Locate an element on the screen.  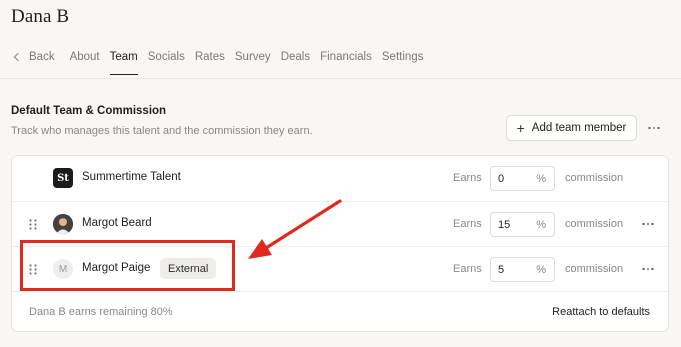
tab-rates: Rates is located at coordinates (210, 57).